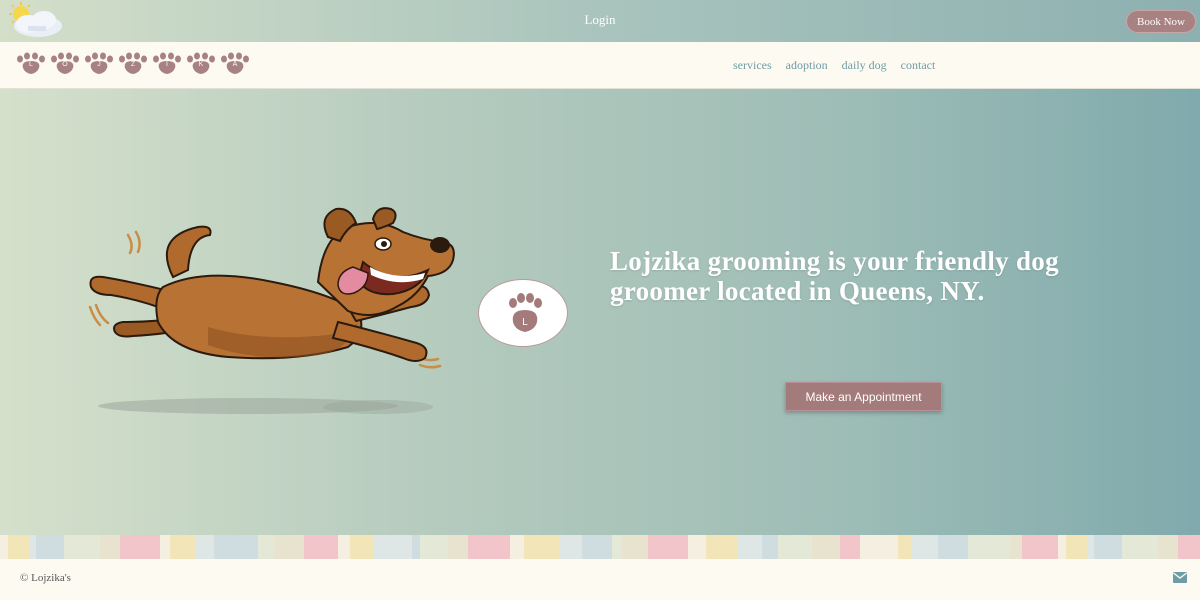 The image size is (1200, 600). I want to click on logo-paw-letter: L, so click(31, 63).